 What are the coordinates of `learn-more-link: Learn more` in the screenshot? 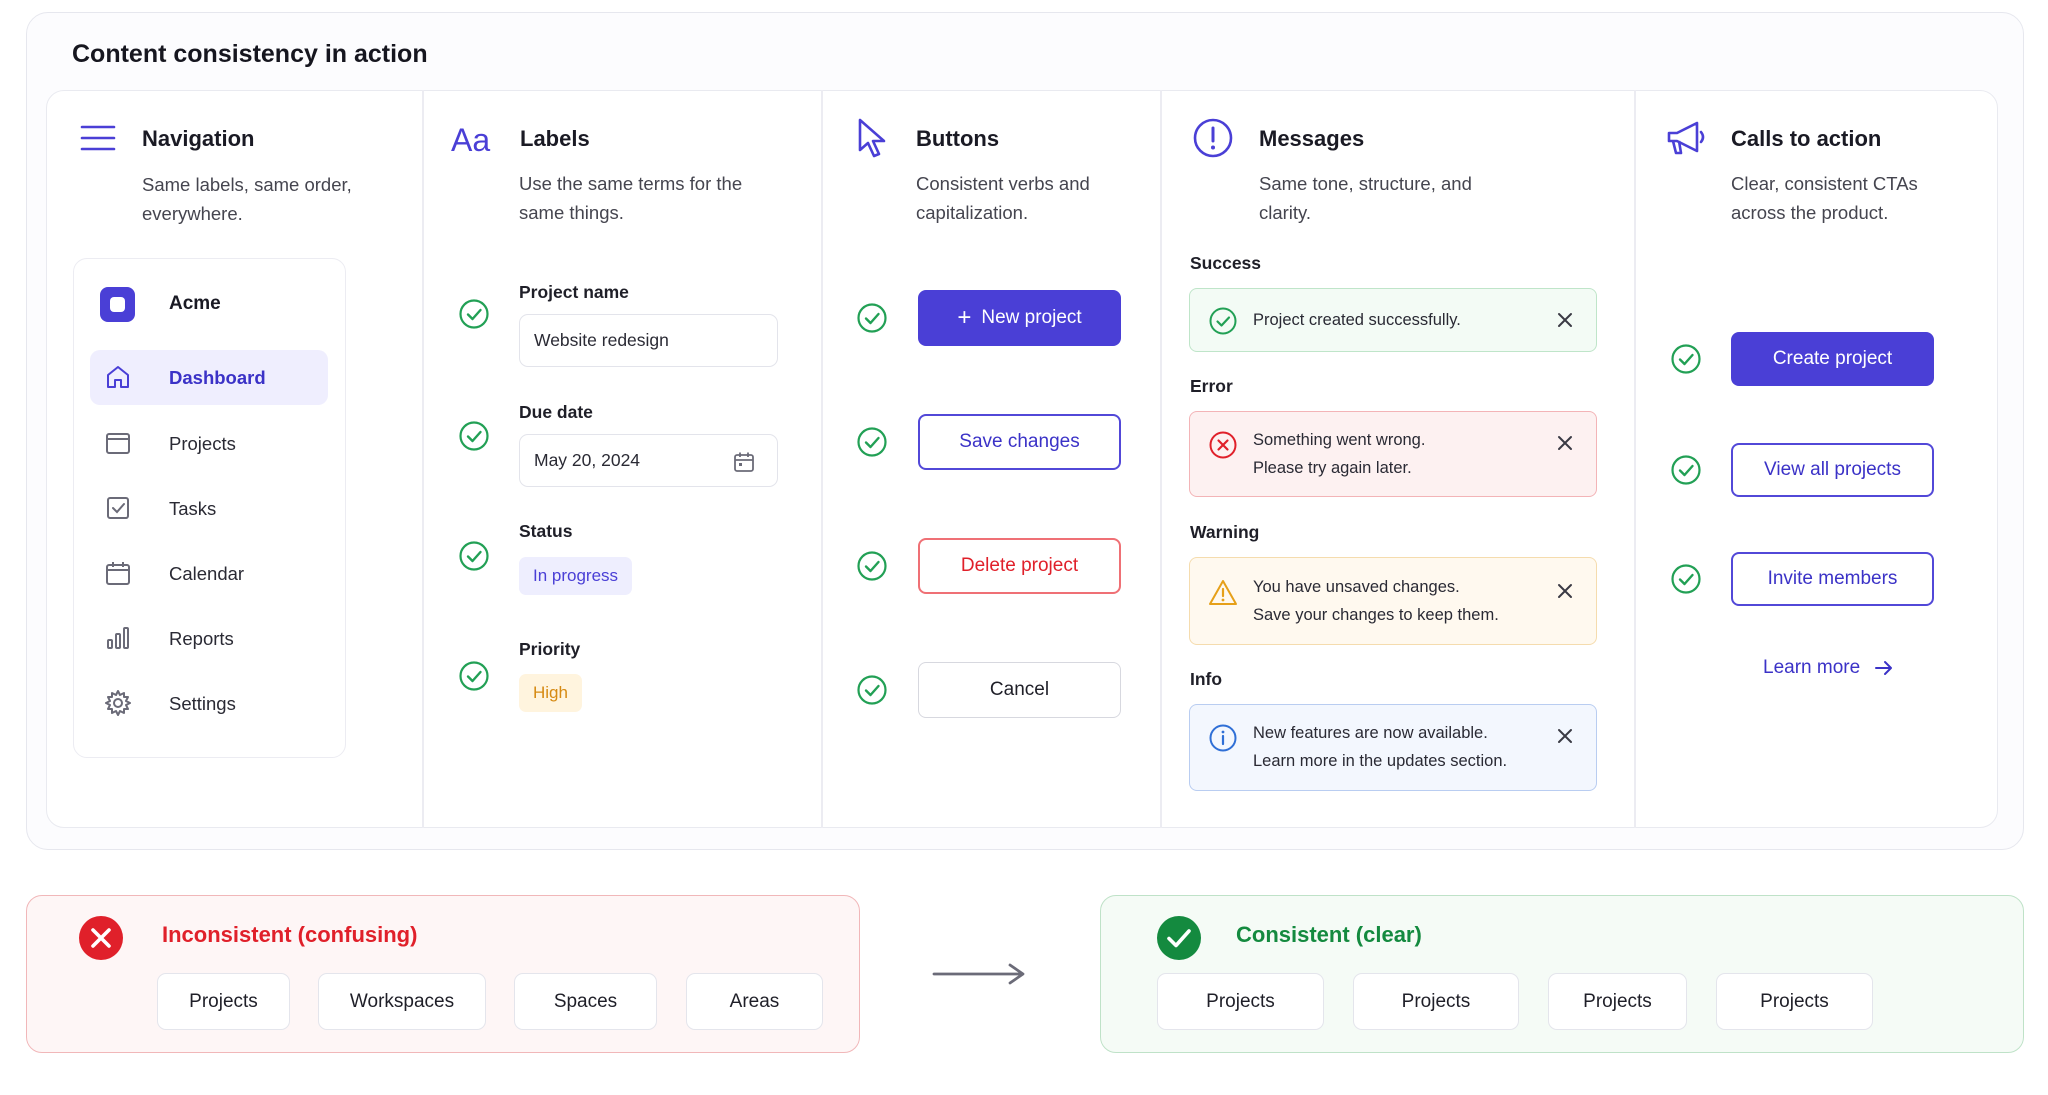 It's located at (1828, 668).